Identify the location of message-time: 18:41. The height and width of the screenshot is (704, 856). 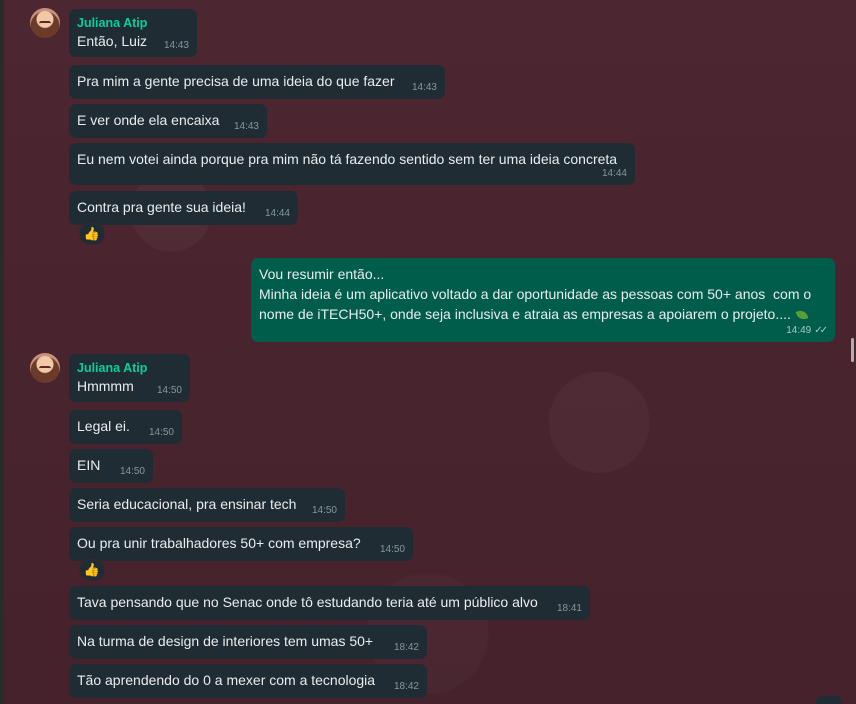
(569, 608).